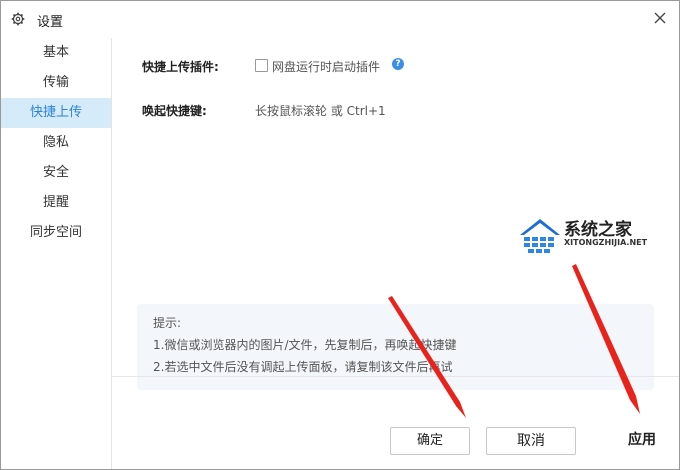 Image resolution: width=680 pixels, height=470 pixels. What do you see at coordinates (514, 341) in the screenshot?
I see `annotation-arrows` at bounding box center [514, 341].